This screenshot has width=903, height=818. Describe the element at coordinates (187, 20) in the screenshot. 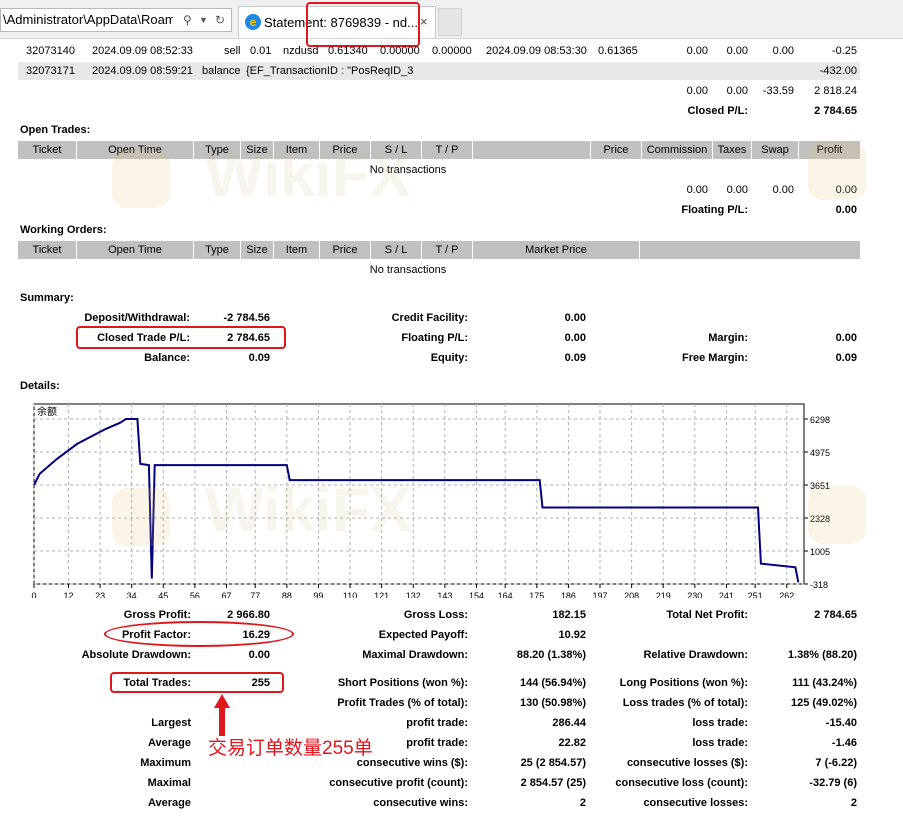

I see `search-icon: ⚲` at that location.